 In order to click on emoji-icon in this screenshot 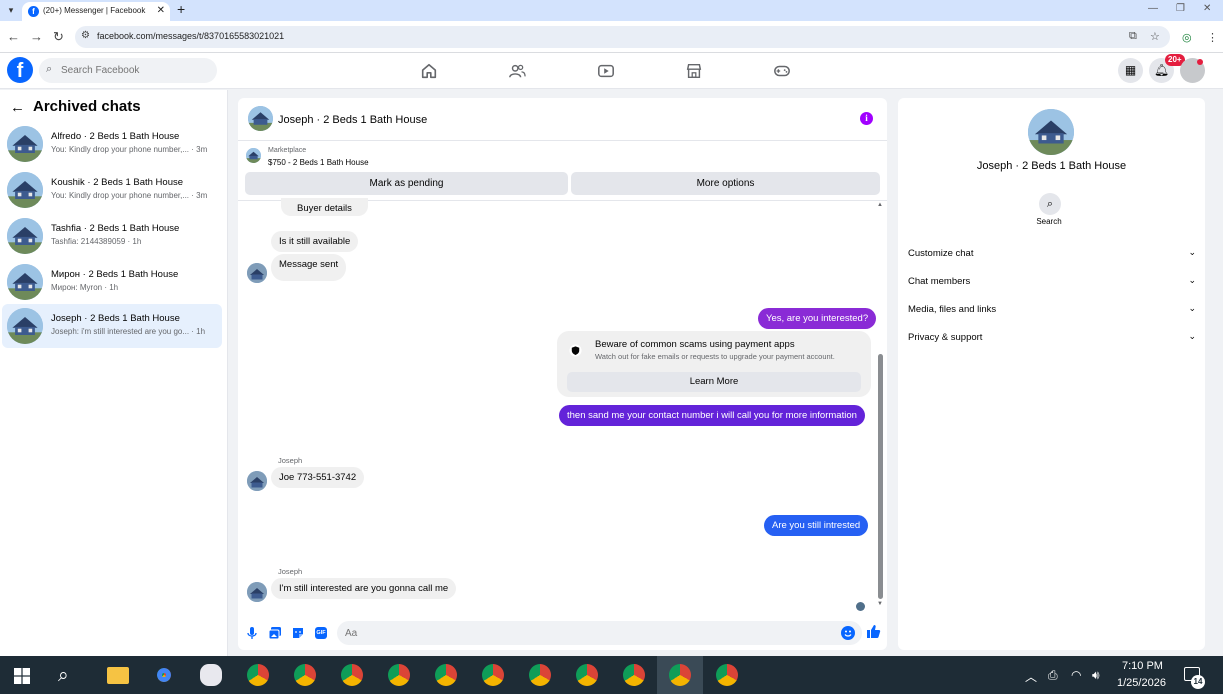, I will do `click(848, 633)`.